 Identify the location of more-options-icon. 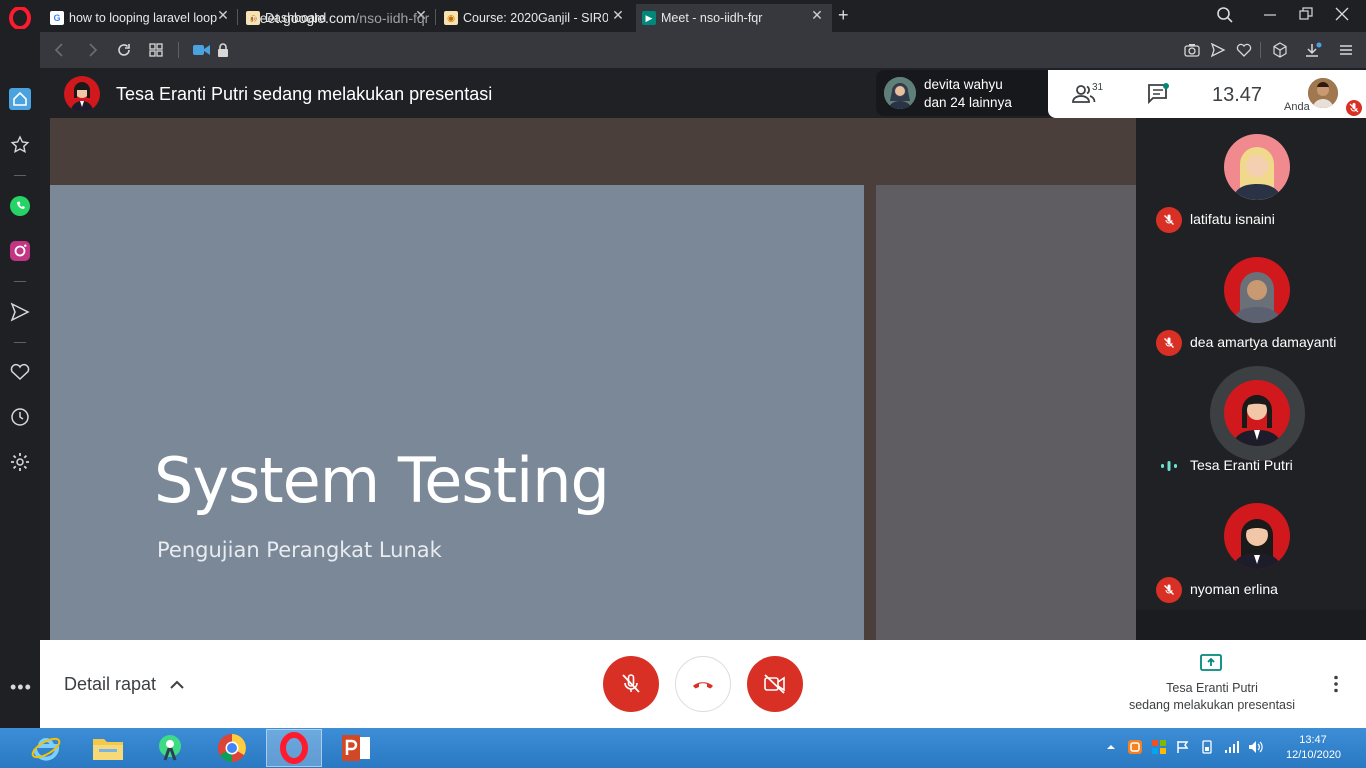
(1336, 684).